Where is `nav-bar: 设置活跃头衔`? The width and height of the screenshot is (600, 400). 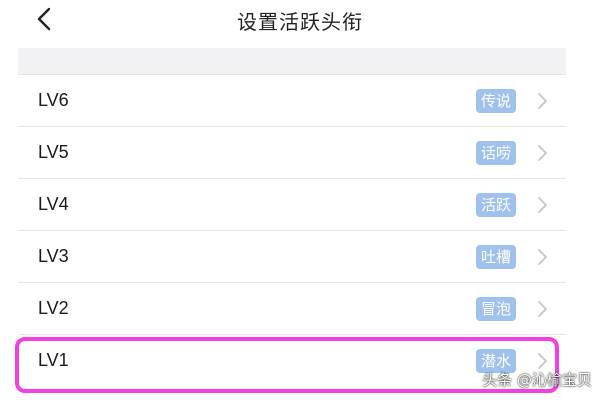
nav-bar: 设置活跃头衔 is located at coordinates (300, 24).